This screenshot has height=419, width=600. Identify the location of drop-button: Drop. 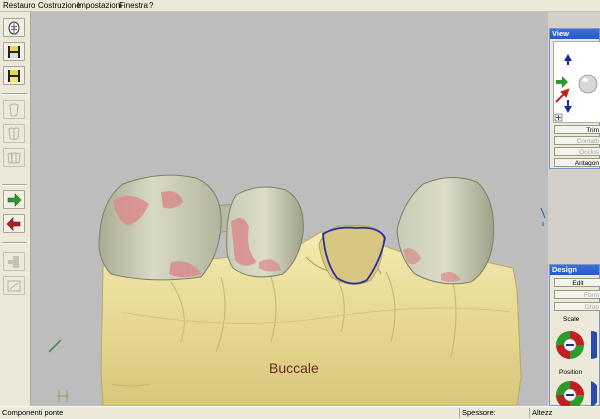
(577, 306).